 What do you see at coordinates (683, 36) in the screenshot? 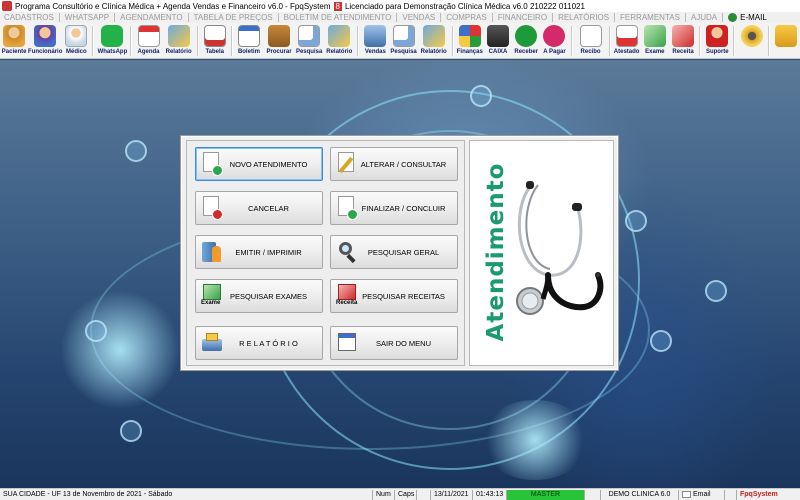
I see `prescription-icon` at bounding box center [683, 36].